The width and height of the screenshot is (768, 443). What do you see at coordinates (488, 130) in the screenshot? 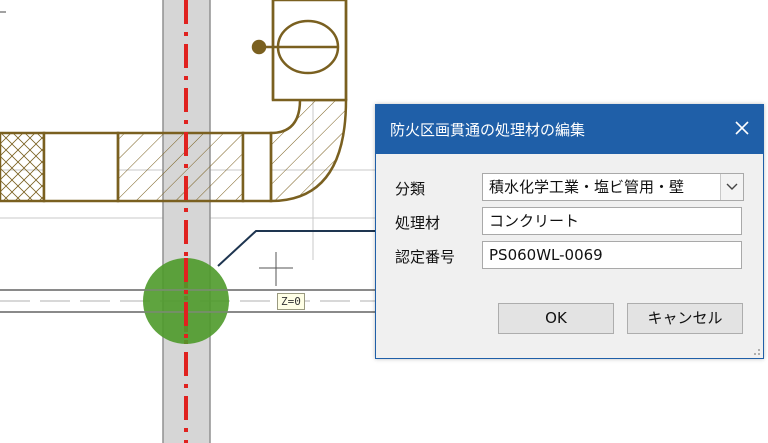
I see `dialog-title: 防火区画貫通の処理材の編集` at bounding box center [488, 130].